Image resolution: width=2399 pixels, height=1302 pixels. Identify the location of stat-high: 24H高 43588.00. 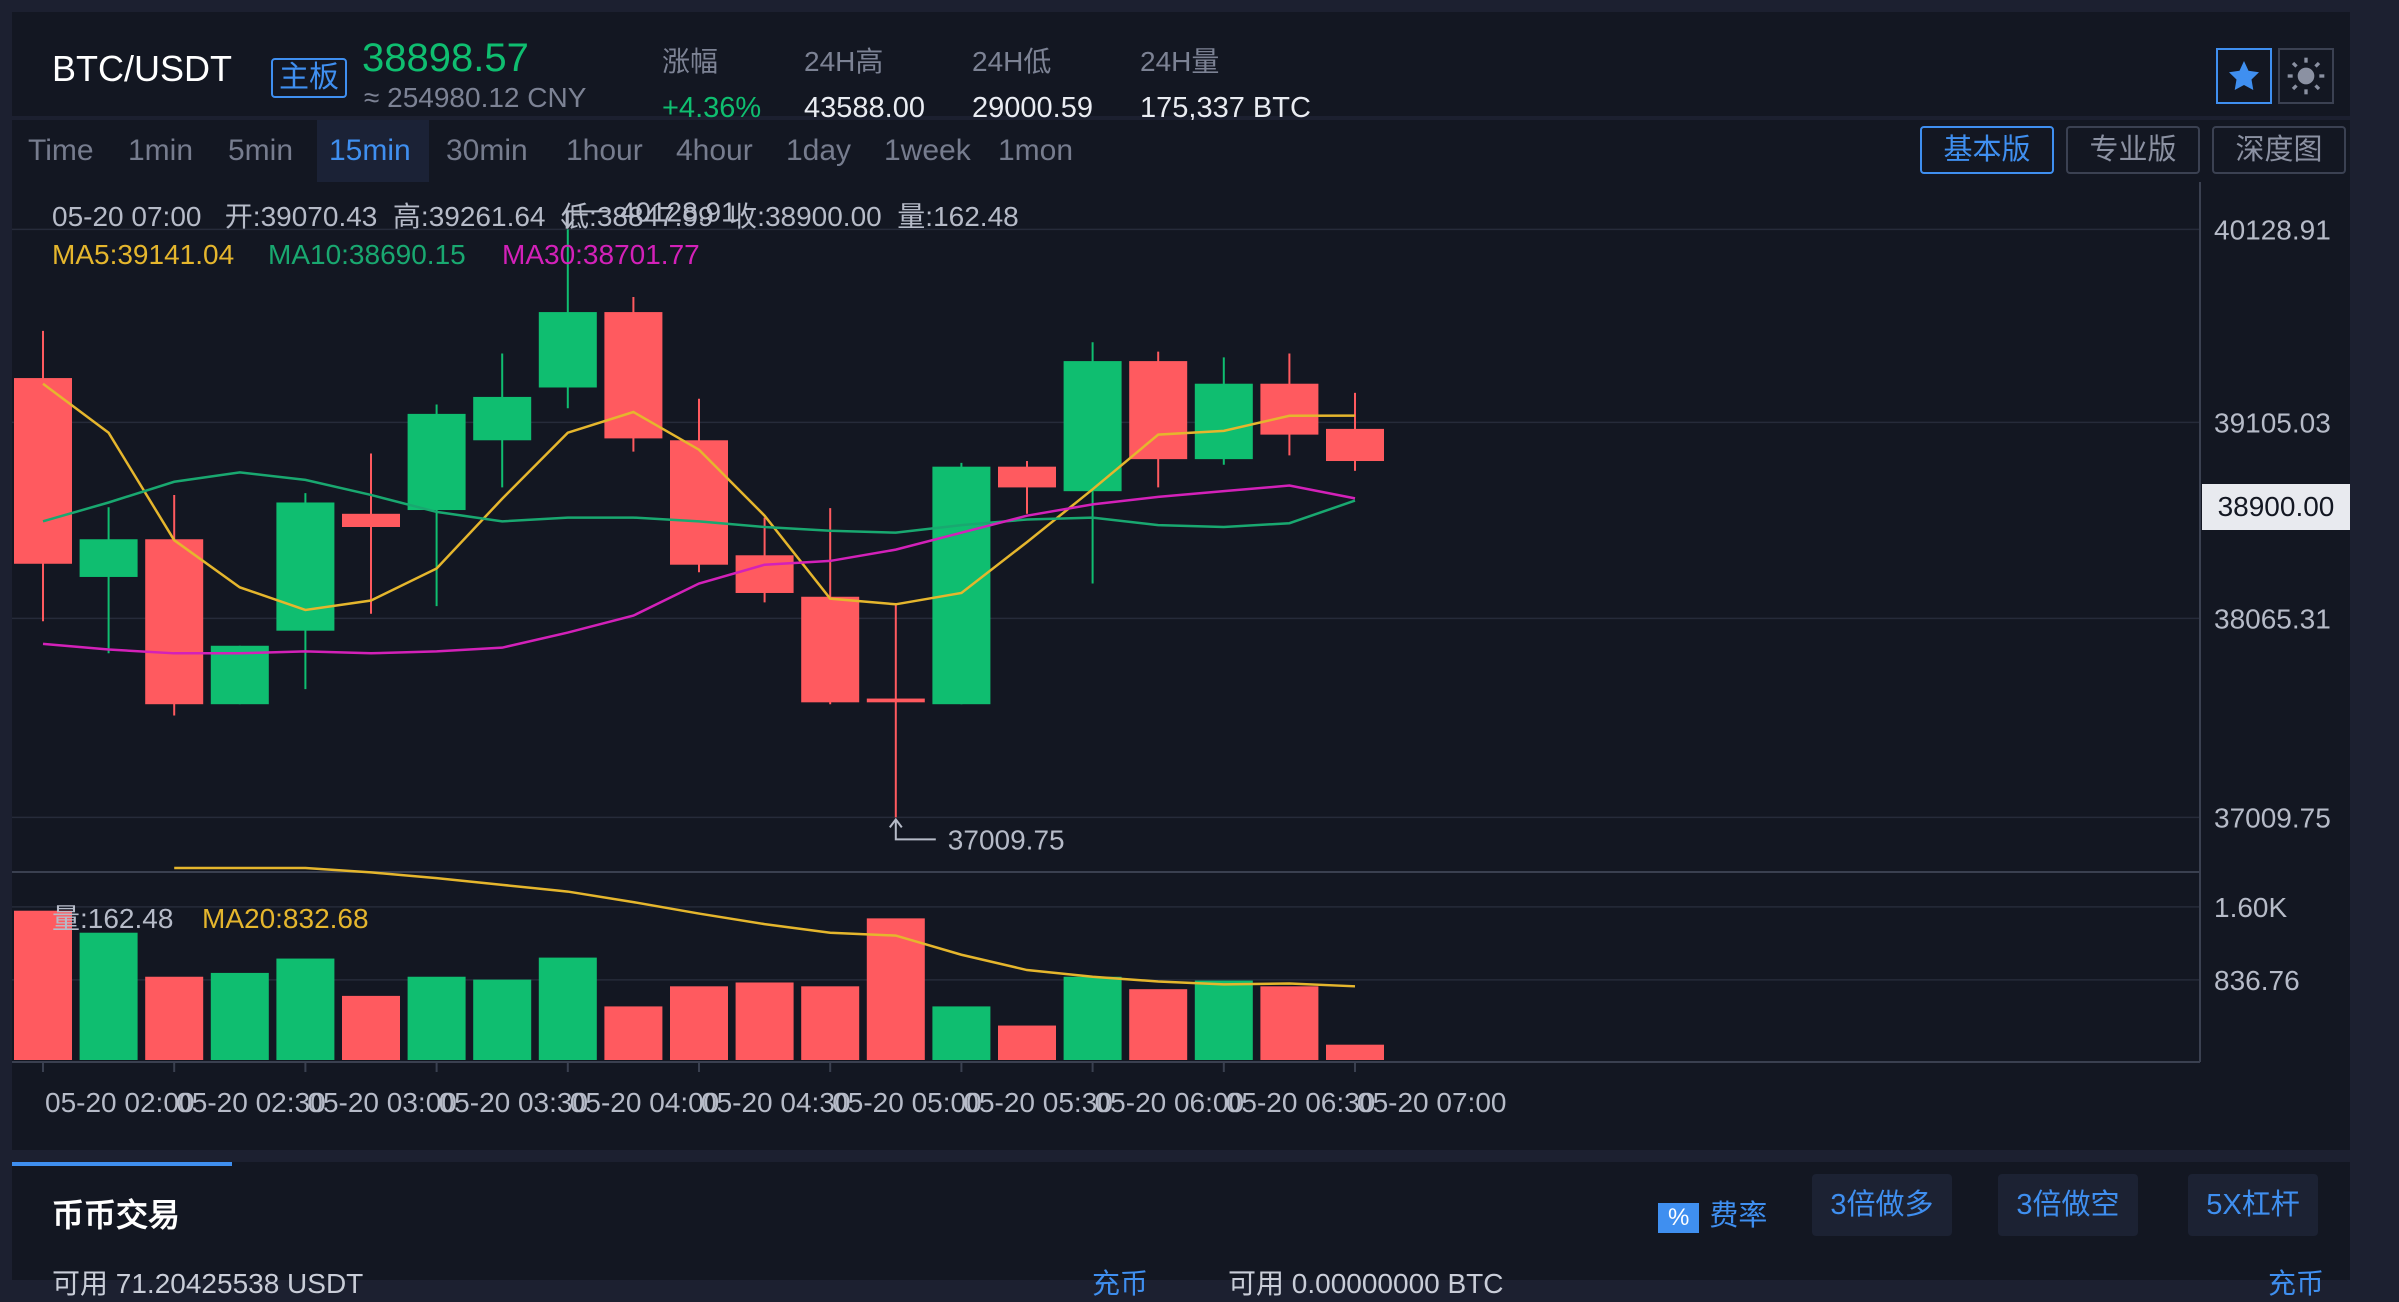
(864, 82).